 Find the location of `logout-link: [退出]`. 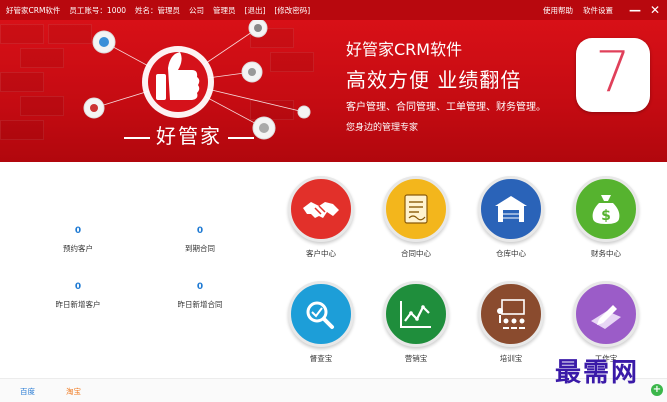

logout-link: [退出] is located at coordinates (255, 10).